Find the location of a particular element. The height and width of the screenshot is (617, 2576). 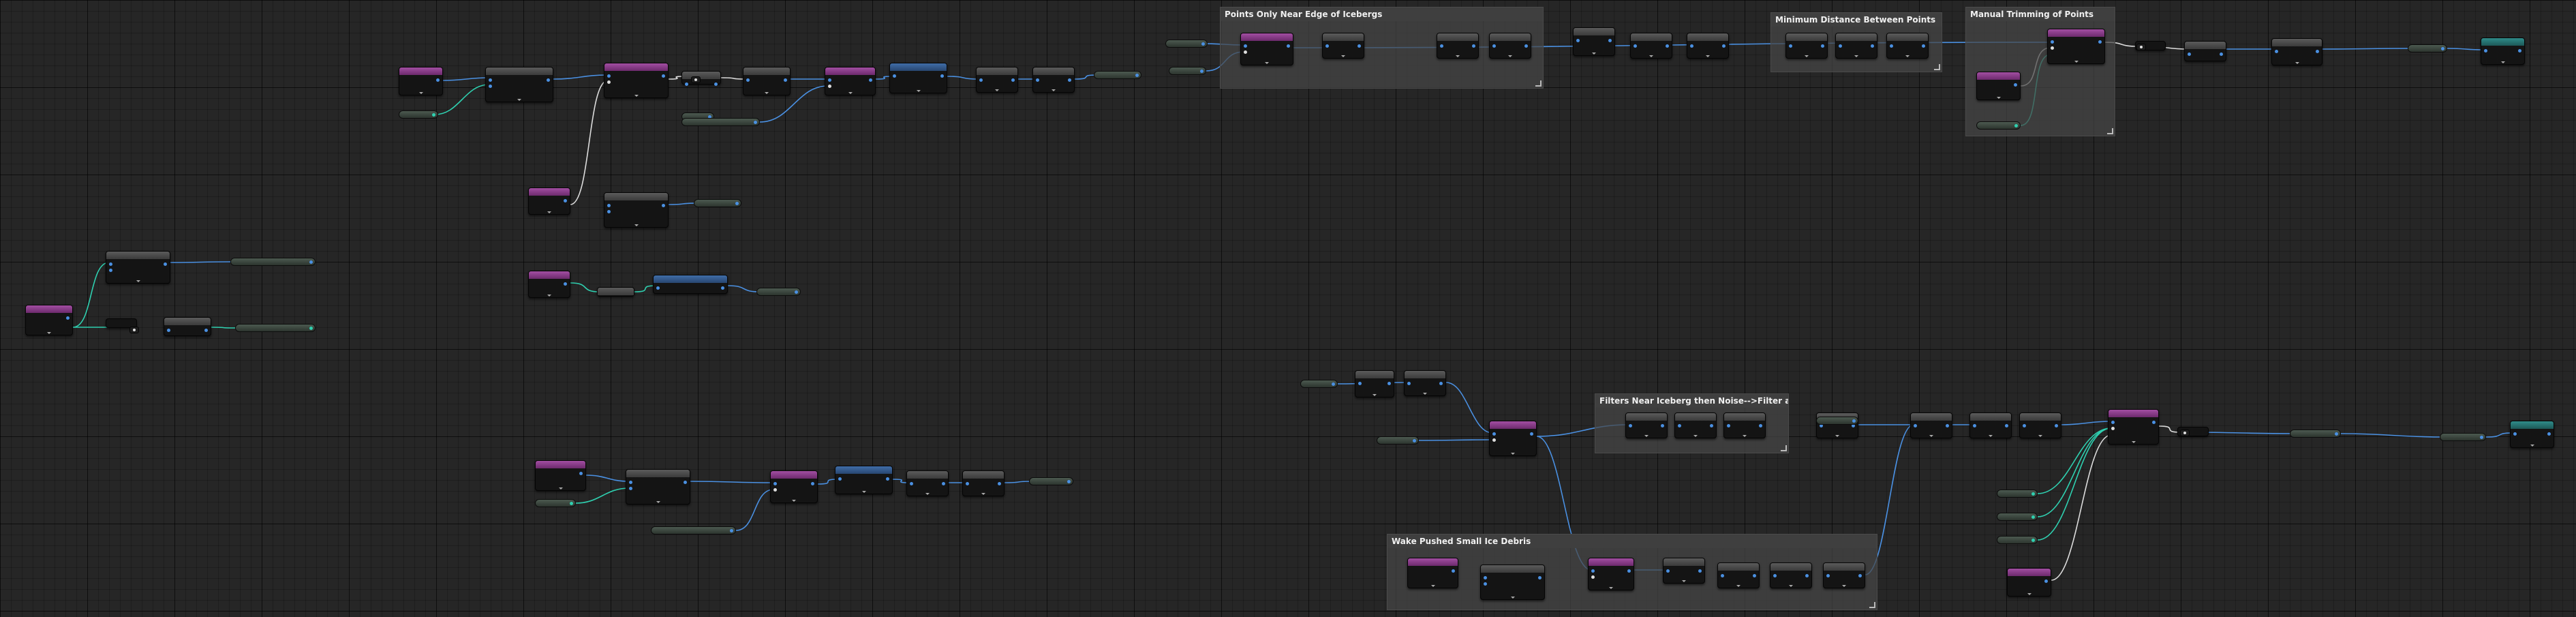

resize-grip-icon is located at coordinates (1937, 67).